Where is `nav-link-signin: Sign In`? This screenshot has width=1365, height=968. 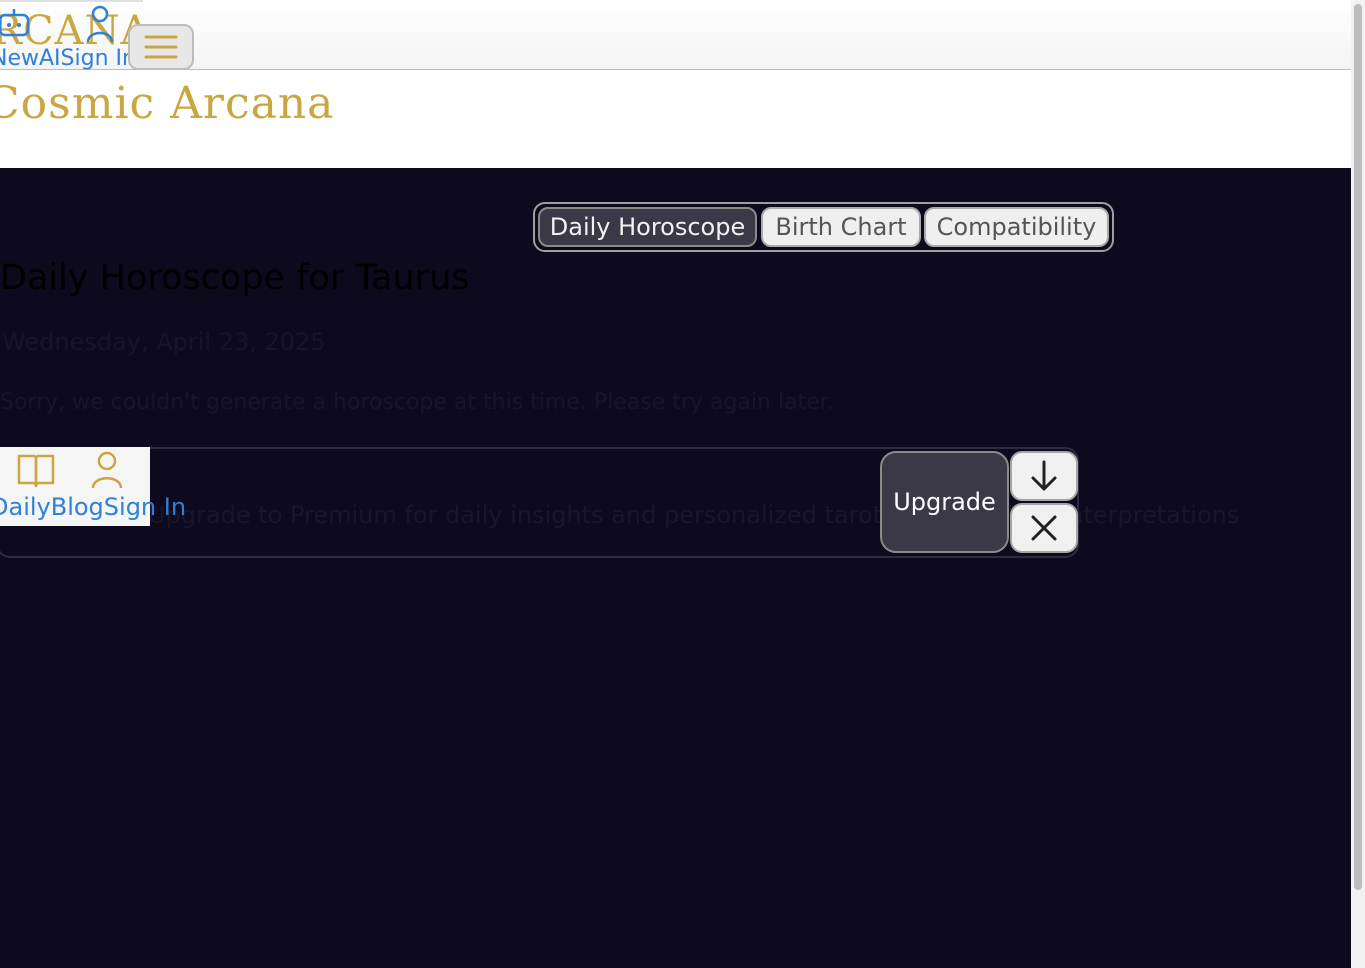
nav-link-signin: Sign In is located at coordinates (145, 507).